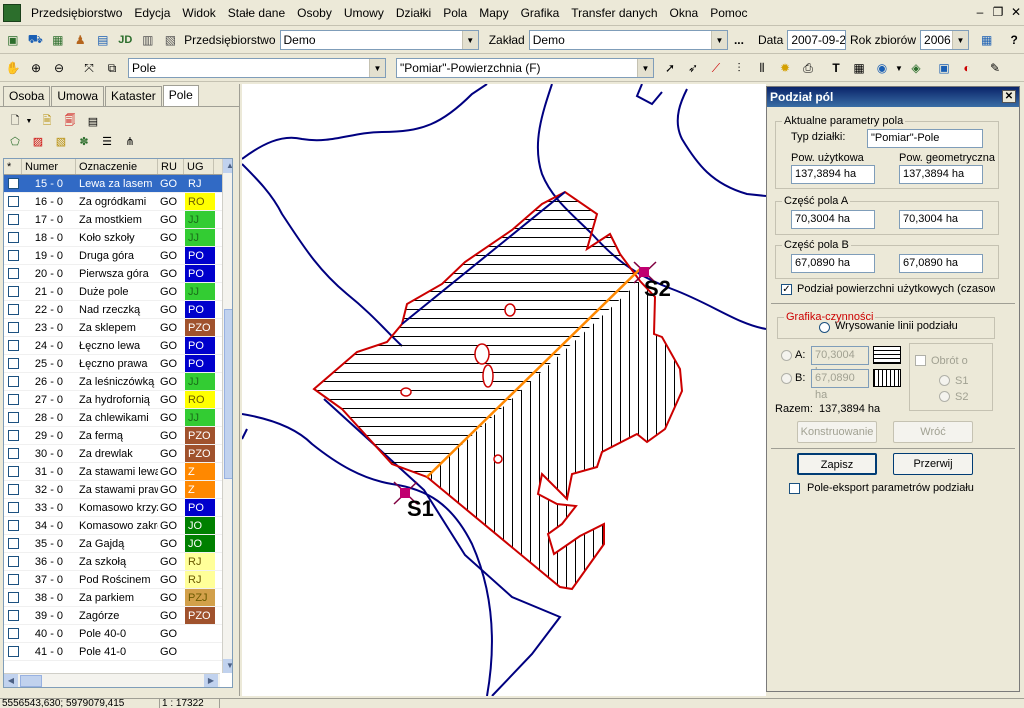 Image resolution: width=1024 pixels, height=708 pixels. Describe the element at coordinates (670, 68) in the screenshot. I see `select-arrow-icon: ➚` at that location.